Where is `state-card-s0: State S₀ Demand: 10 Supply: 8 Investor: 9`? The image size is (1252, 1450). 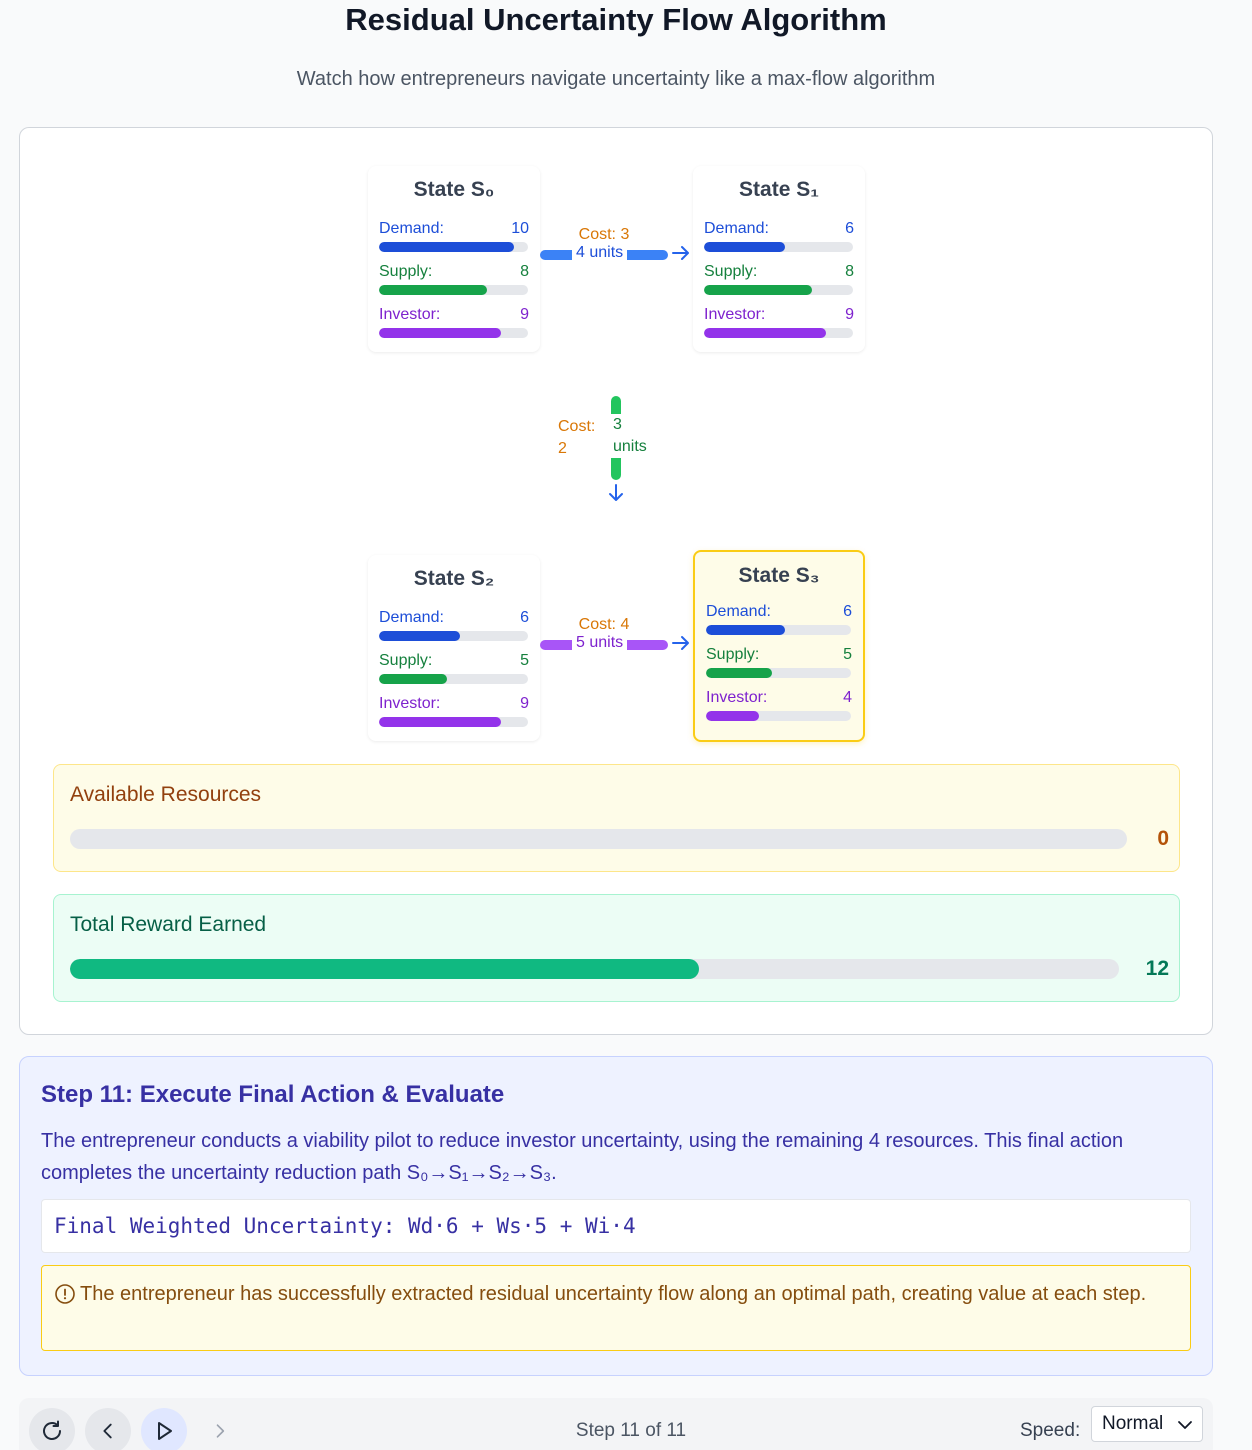 state-card-s0: State S₀ Demand: 10 Supply: 8 Investor: 9 is located at coordinates (454, 259).